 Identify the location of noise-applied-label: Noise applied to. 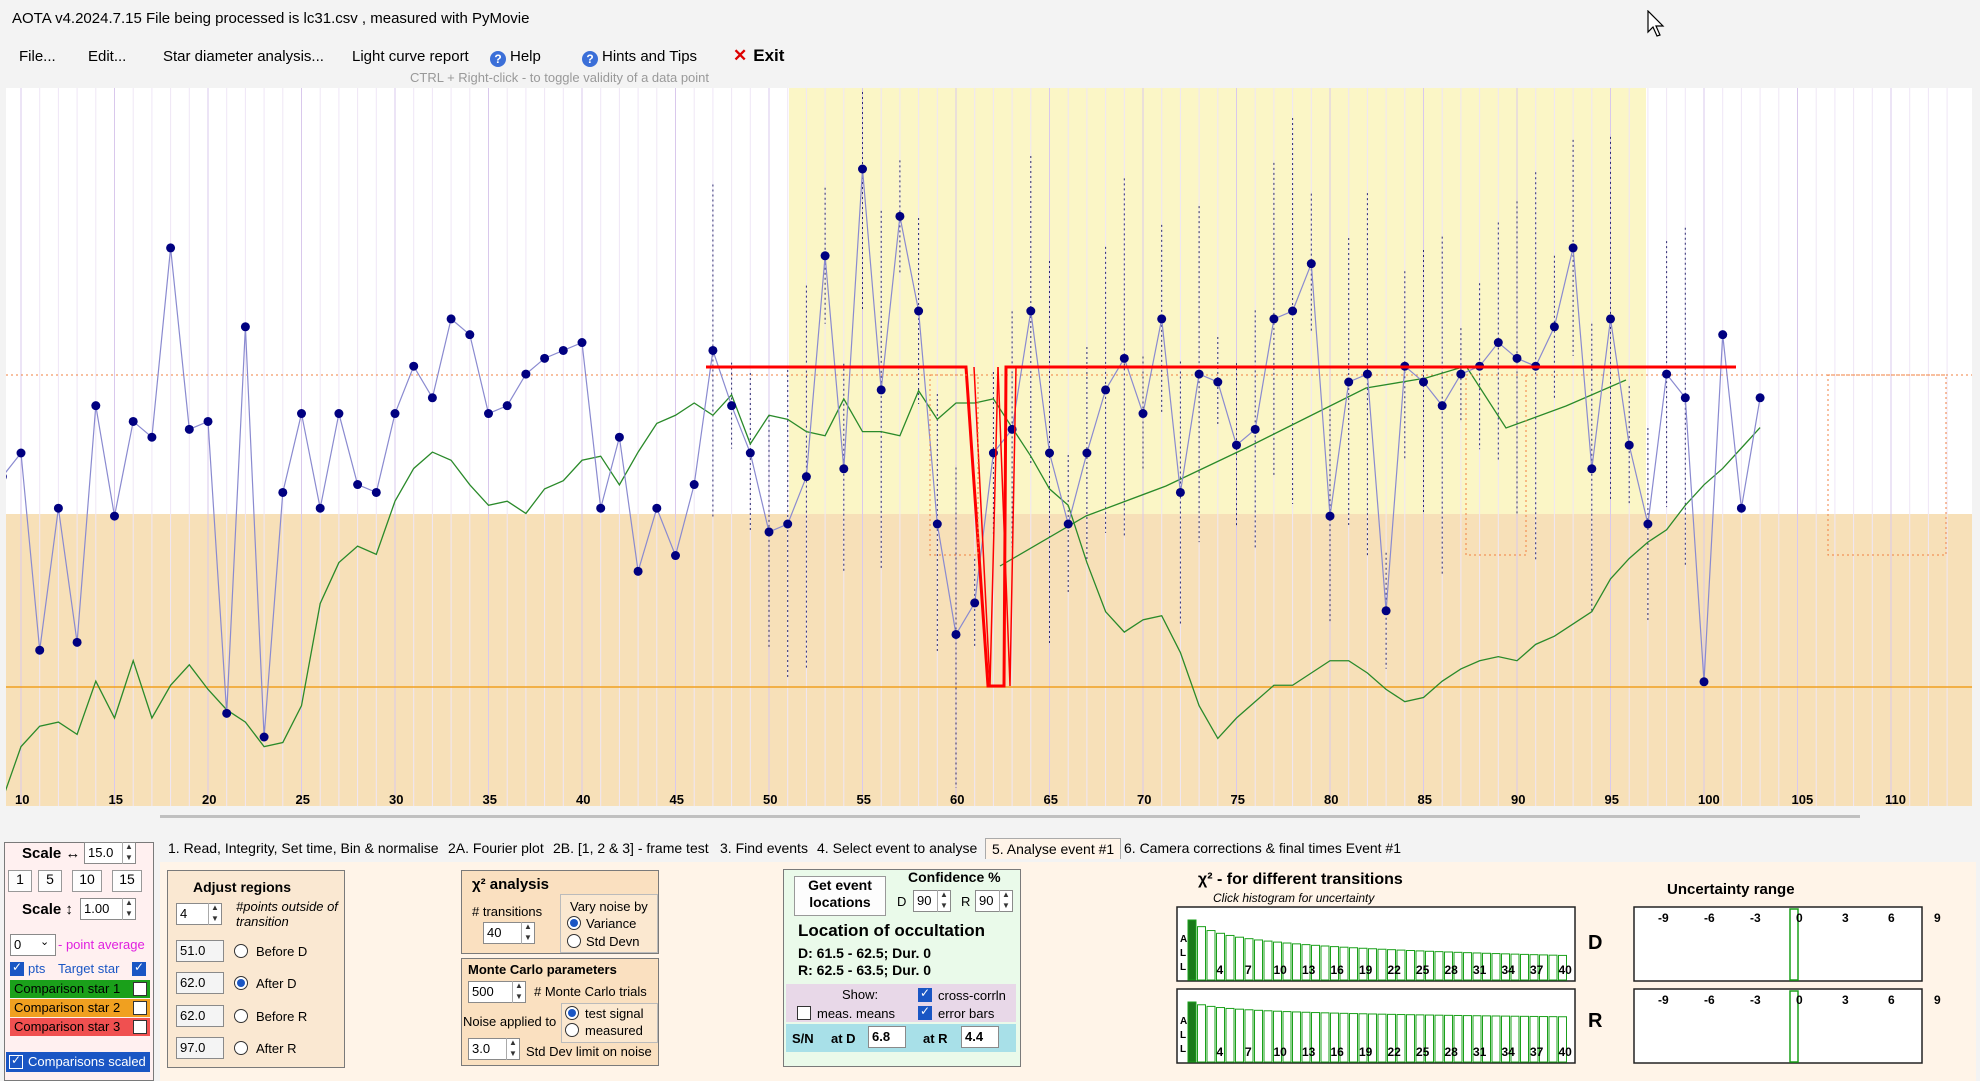
(510, 1021).